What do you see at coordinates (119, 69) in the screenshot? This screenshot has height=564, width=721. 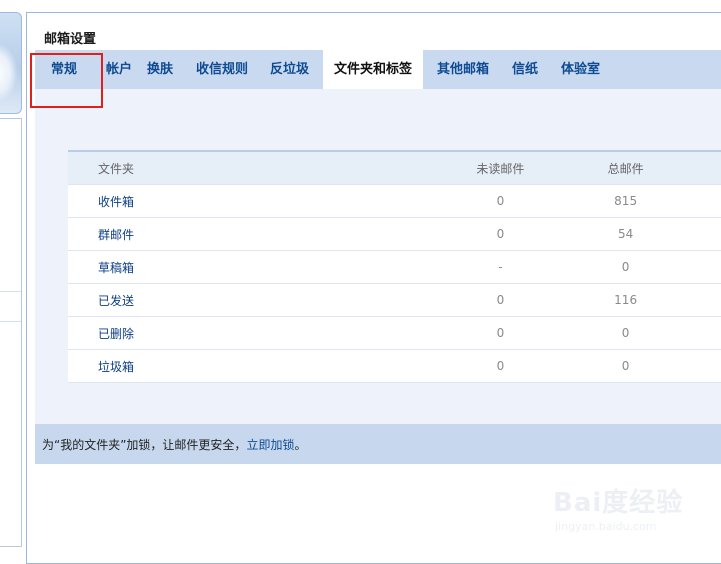 I see `tab-account: 帐户` at bounding box center [119, 69].